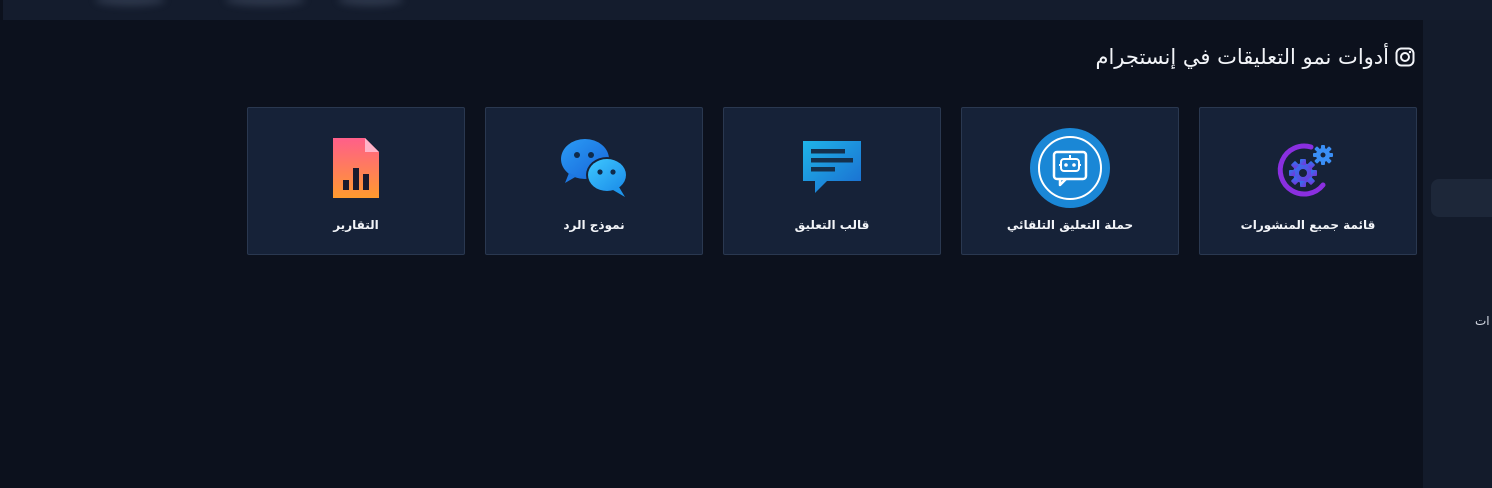 The image size is (1492, 488). I want to click on tool-card-all-posts: قائمة جميع المنشورات, so click(1308, 181).